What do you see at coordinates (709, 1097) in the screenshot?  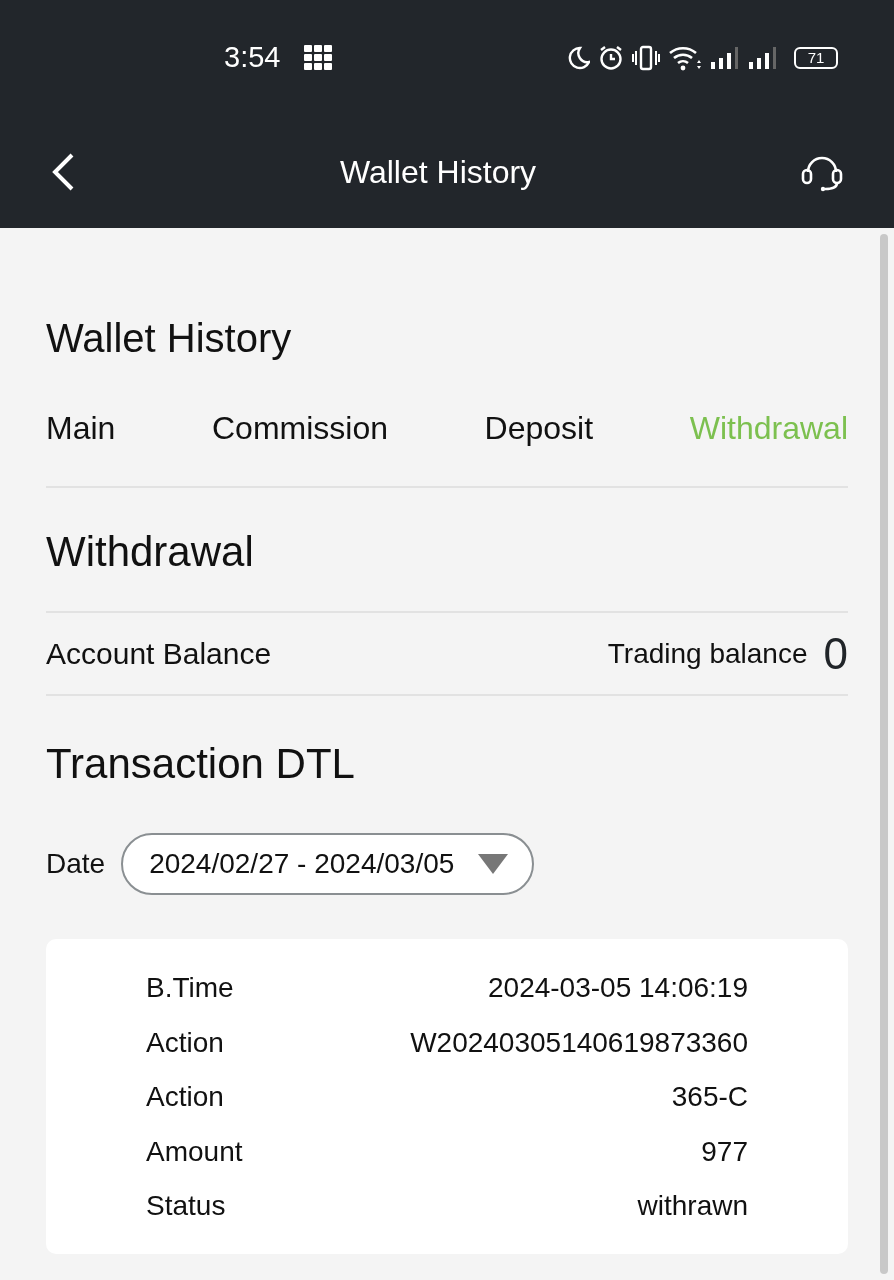 I see `field-value: 365-C` at bounding box center [709, 1097].